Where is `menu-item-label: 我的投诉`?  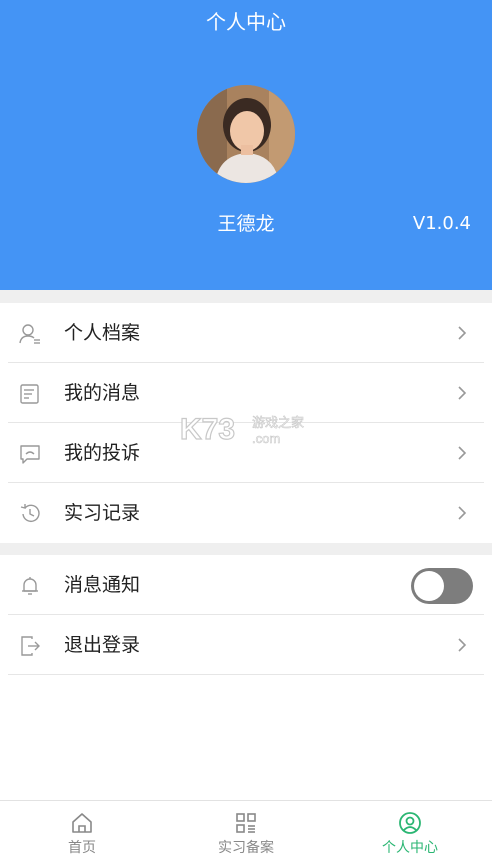
menu-item-label: 我的投诉 is located at coordinates (102, 453).